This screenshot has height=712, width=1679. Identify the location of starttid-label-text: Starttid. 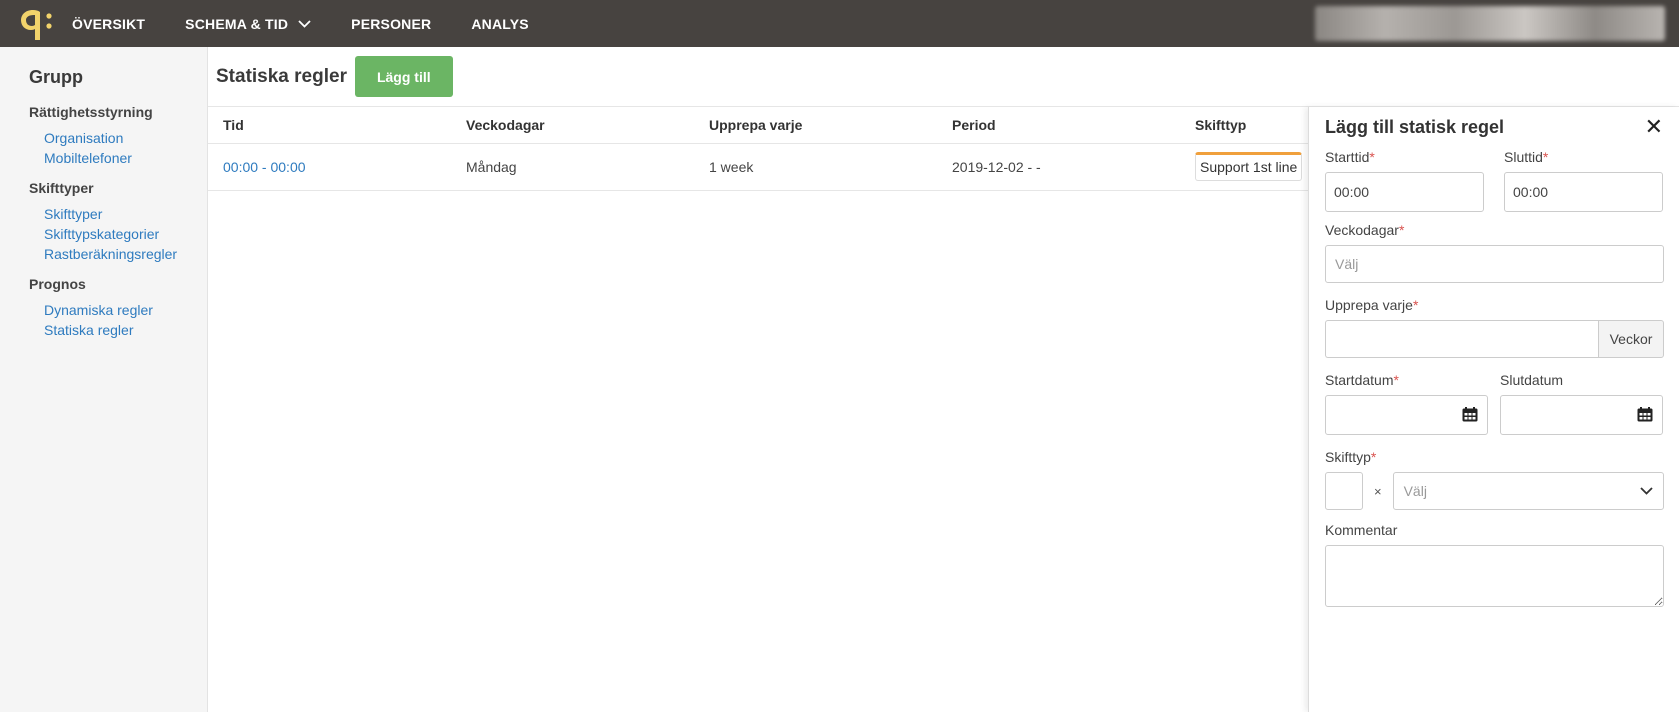
(1347, 157).